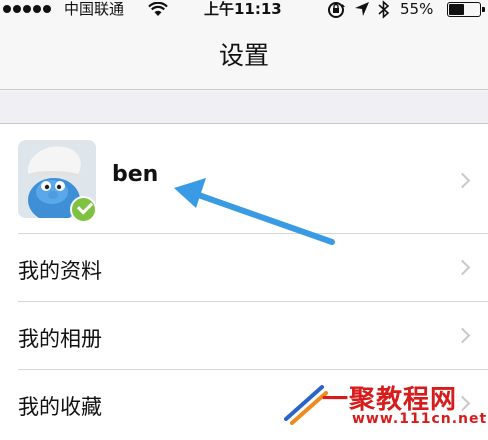  I want to click on bluetooth-icon, so click(384, 9).